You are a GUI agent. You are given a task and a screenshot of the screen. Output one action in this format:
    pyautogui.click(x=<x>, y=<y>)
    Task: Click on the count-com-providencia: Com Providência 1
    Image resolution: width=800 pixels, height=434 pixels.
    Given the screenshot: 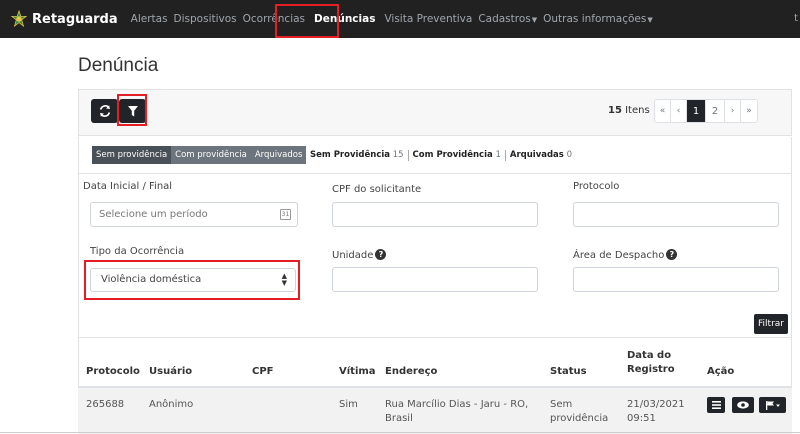 What is the action you would take?
    pyautogui.click(x=457, y=155)
    